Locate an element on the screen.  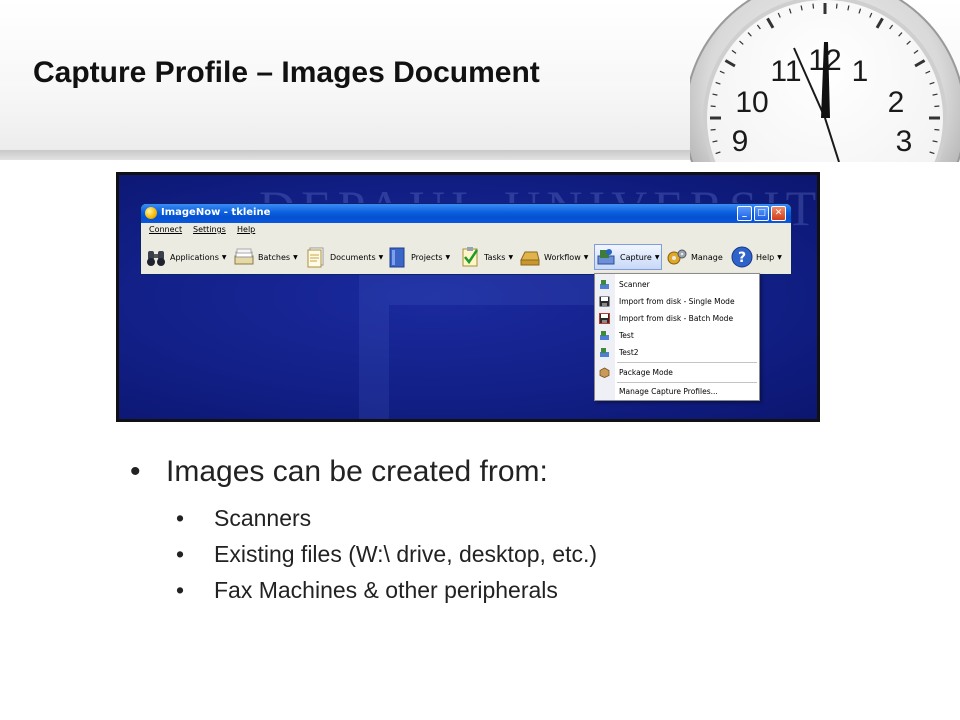
toolbar-batches-label: Batches is located at coordinates (274, 257).